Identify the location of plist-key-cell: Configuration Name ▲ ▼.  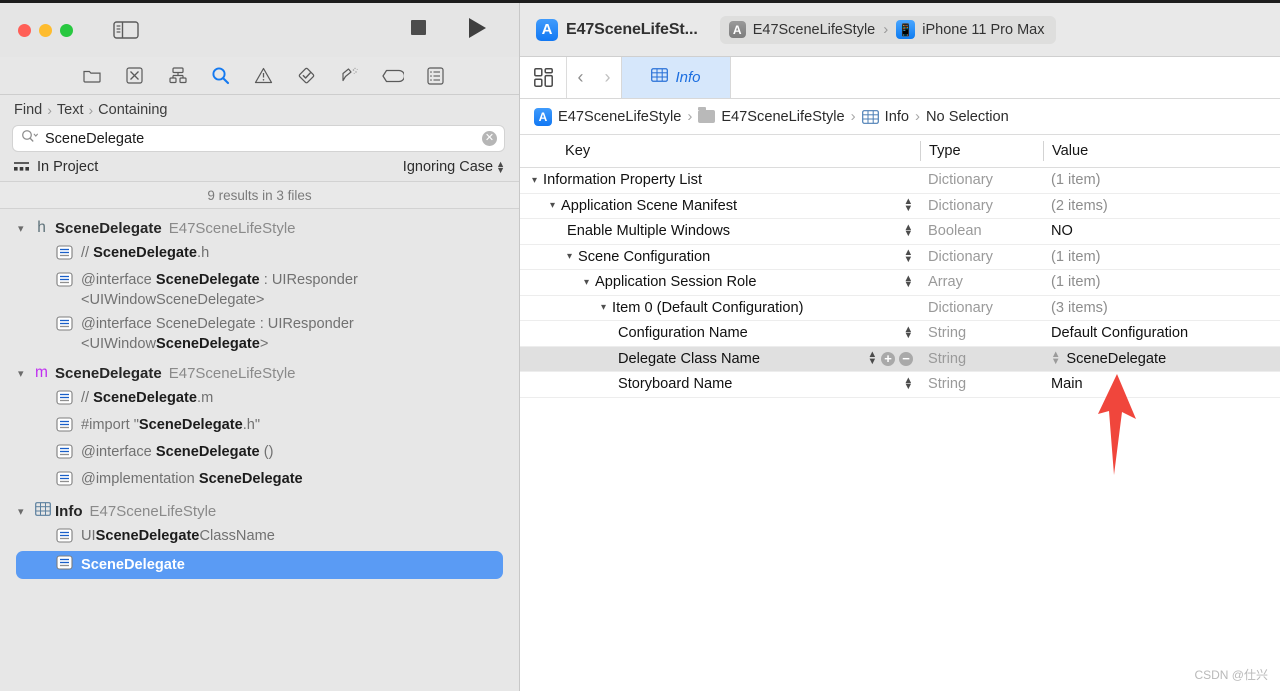
(720, 333).